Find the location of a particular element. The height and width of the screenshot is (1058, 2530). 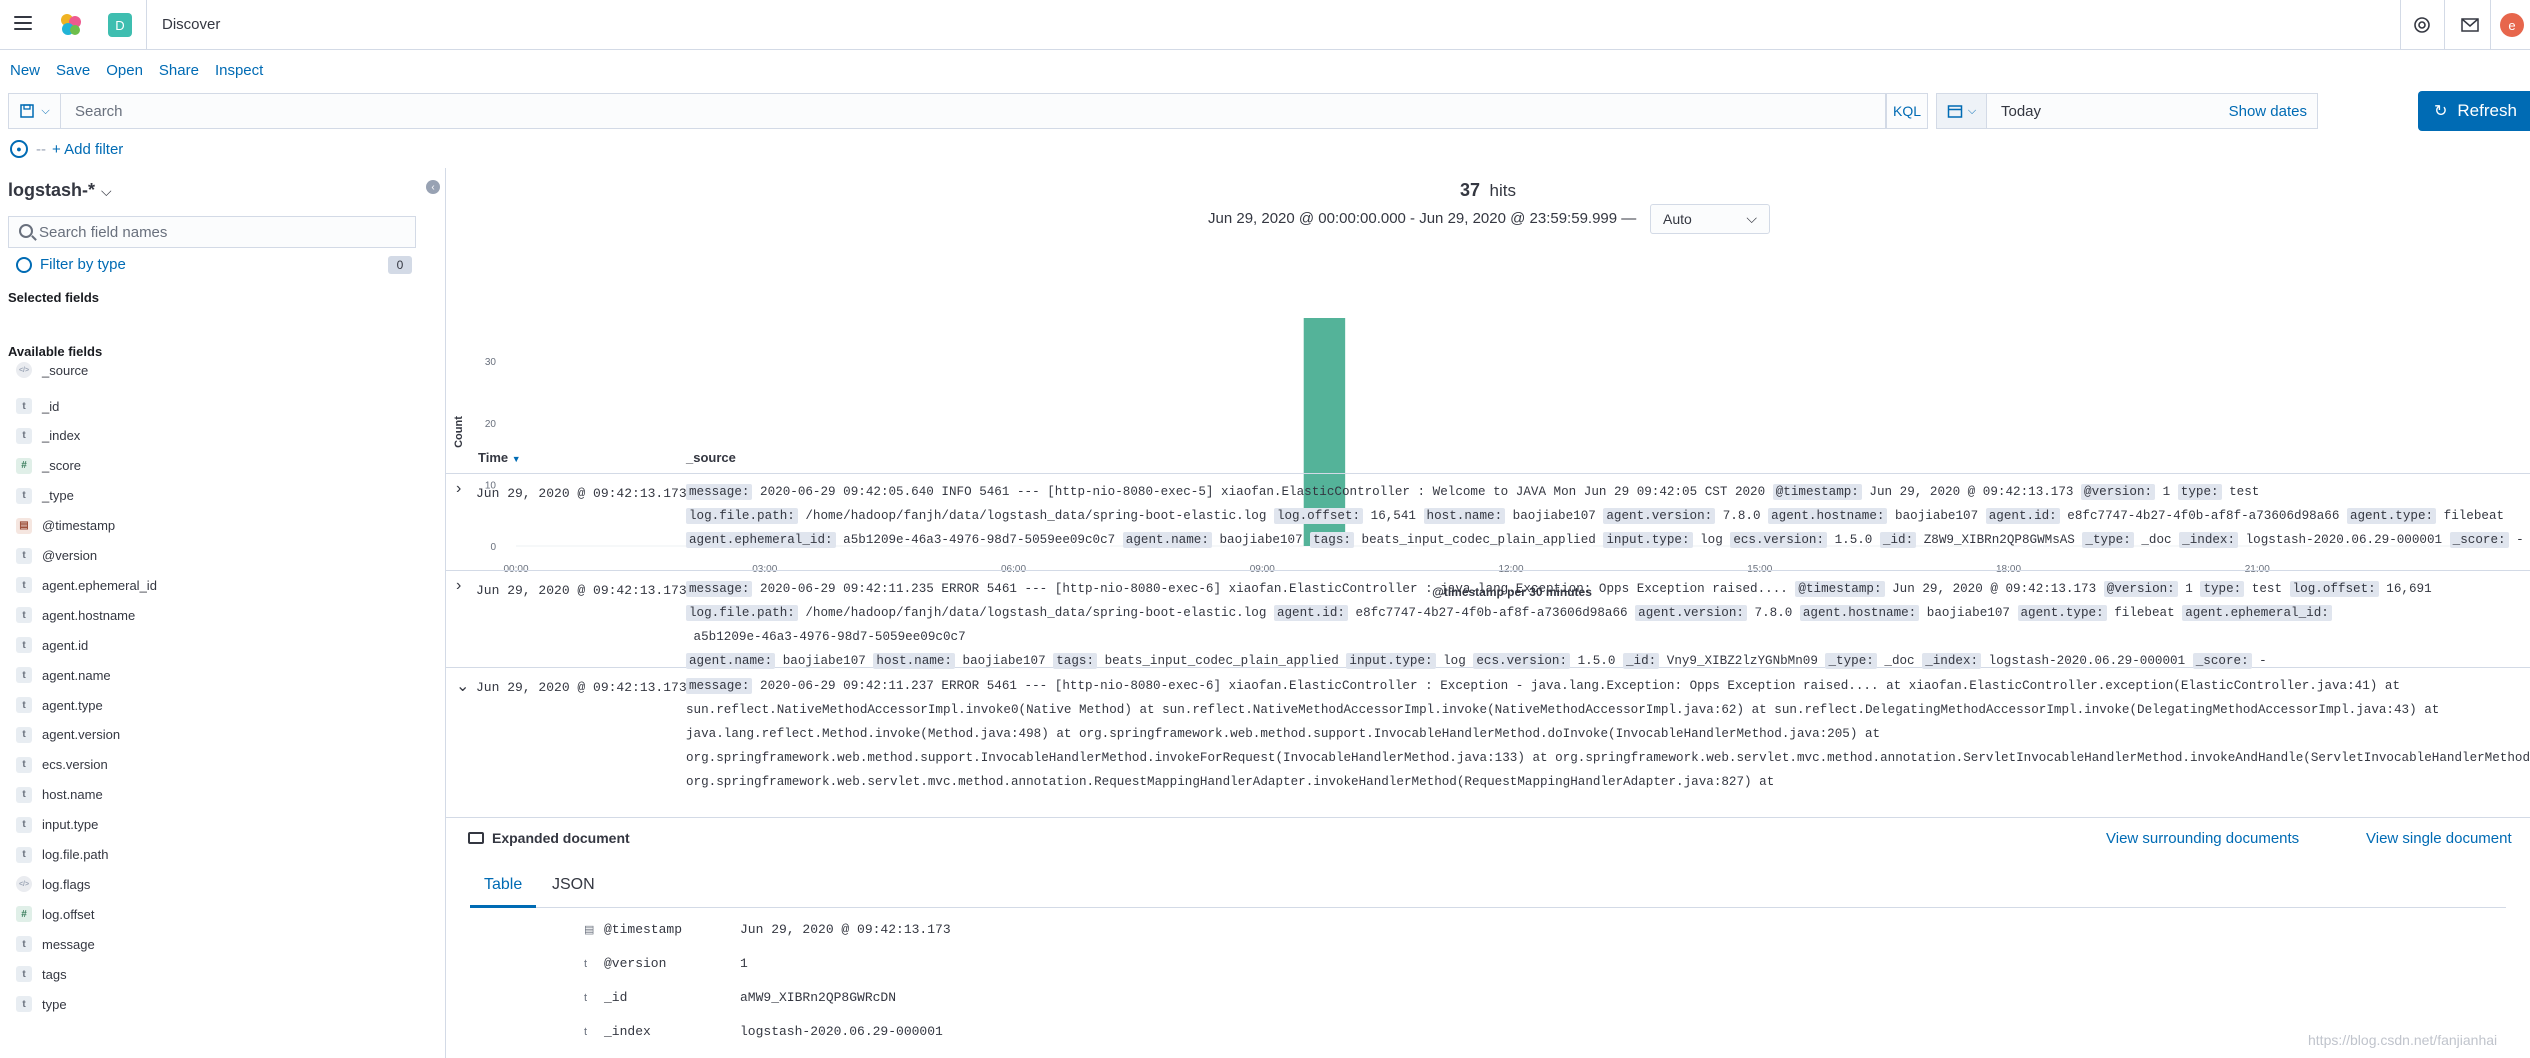

filter-options-icon: ● is located at coordinates (19, 149).